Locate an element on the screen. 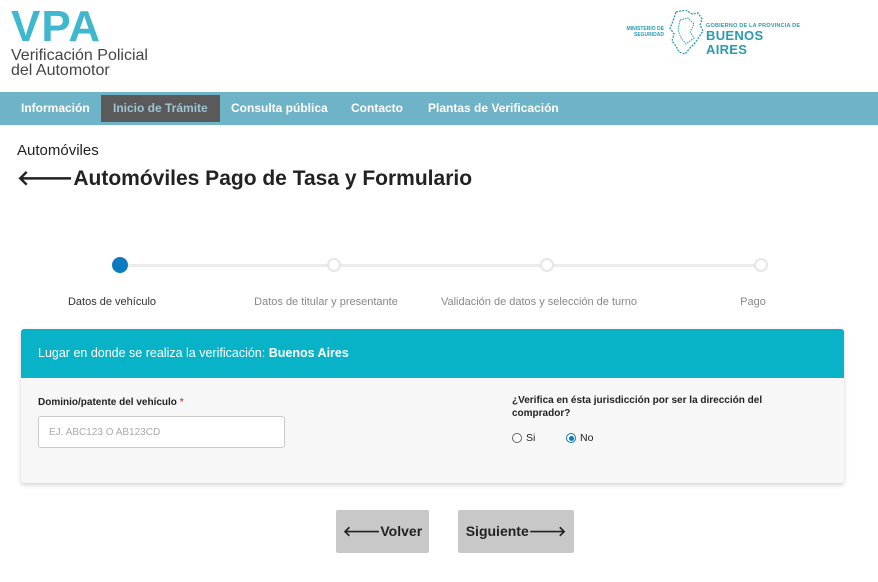 Image resolution: width=878 pixels, height=582 pixels. nav-consulta-publica: Consulta pública is located at coordinates (279, 108).